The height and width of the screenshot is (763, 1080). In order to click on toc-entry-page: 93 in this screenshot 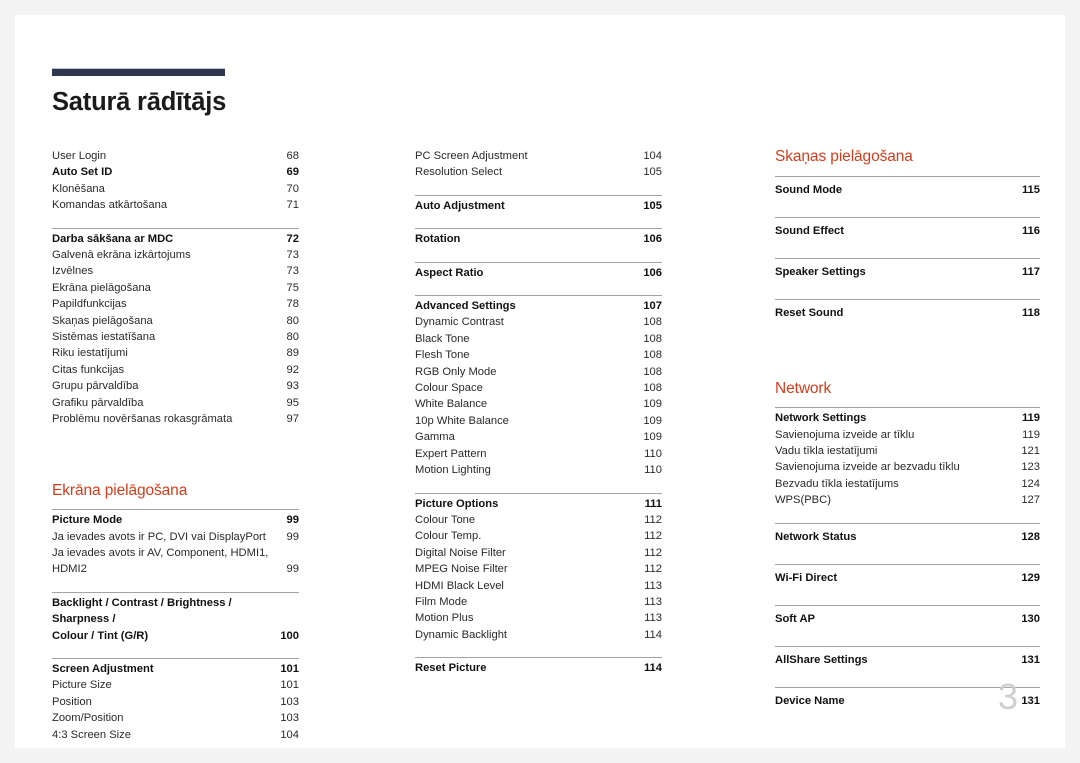, I will do `click(292, 386)`.